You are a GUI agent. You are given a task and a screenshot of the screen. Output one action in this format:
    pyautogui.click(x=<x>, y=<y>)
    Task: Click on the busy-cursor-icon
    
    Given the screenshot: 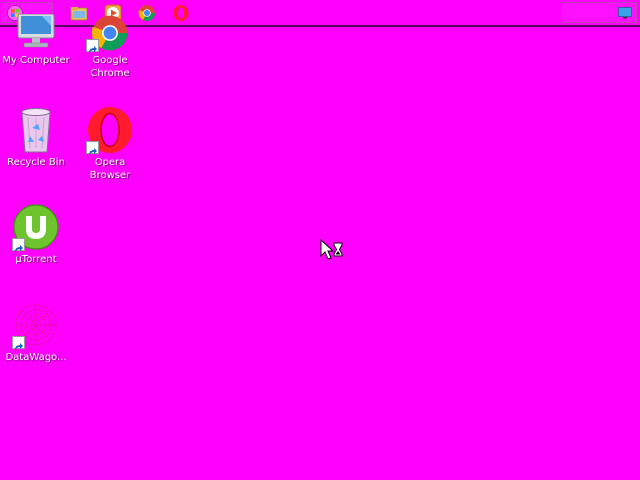 What is the action you would take?
    pyautogui.click(x=331, y=249)
    